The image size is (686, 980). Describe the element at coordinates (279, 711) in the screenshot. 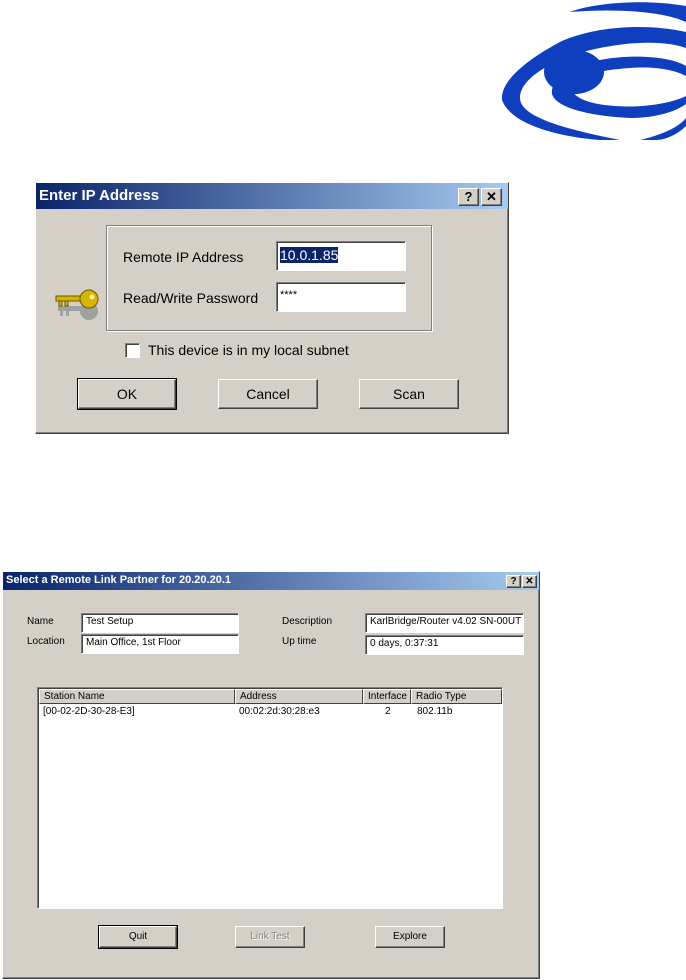

I see `address-cell: 00:02:2d:30:28:e3` at that location.